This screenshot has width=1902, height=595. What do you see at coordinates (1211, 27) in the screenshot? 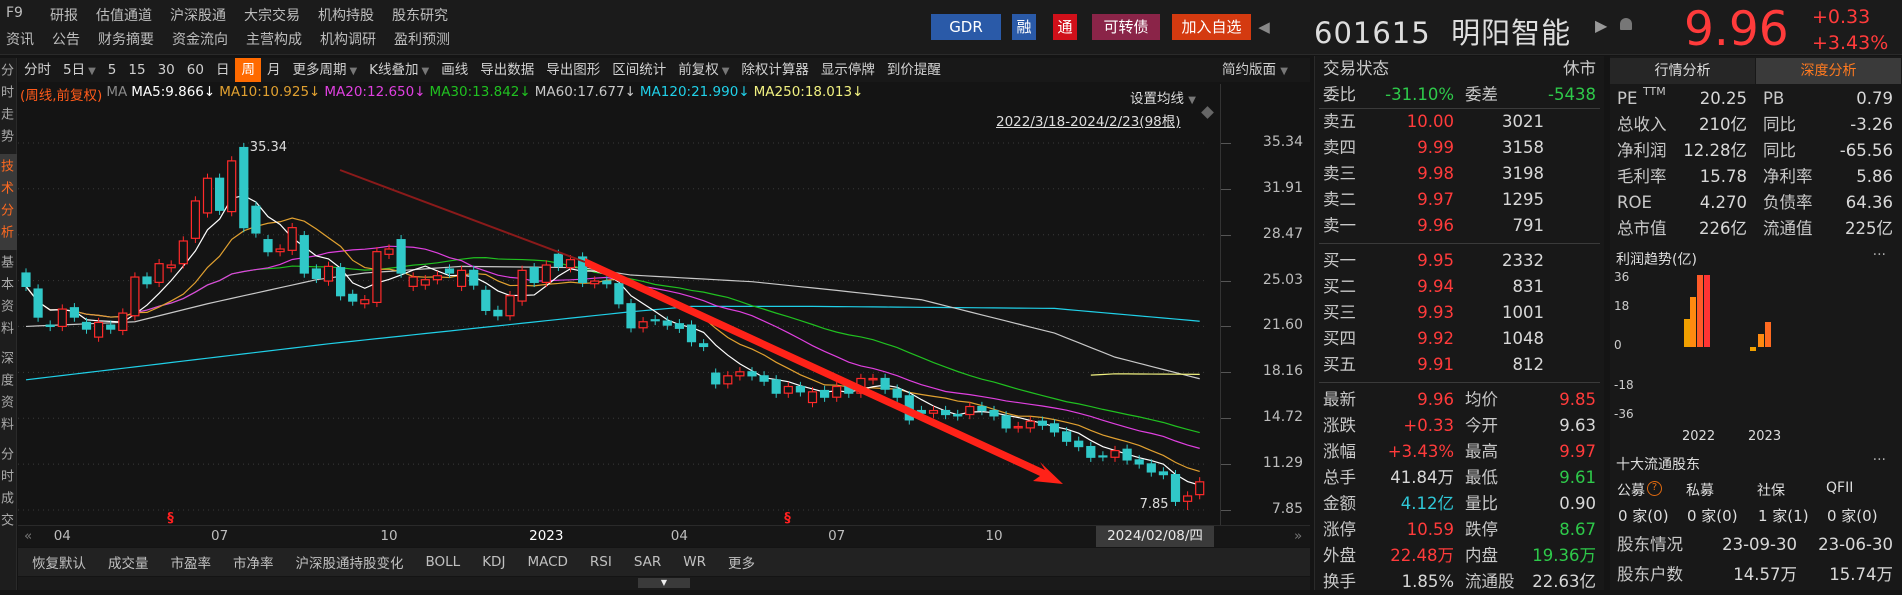
I see `add-watchlist-button: 加入自选` at bounding box center [1211, 27].